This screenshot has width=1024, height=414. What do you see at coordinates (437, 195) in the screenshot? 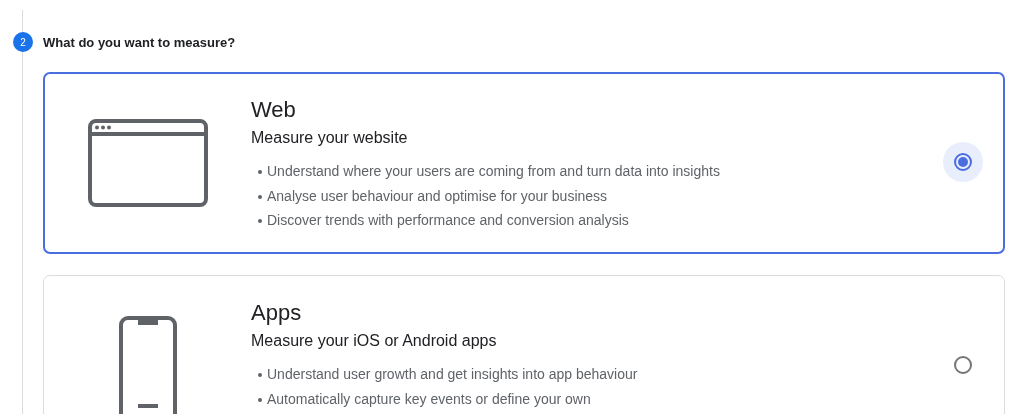
I see `feature-text: Analyse user behaviour and optimise for your business` at bounding box center [437, 195].